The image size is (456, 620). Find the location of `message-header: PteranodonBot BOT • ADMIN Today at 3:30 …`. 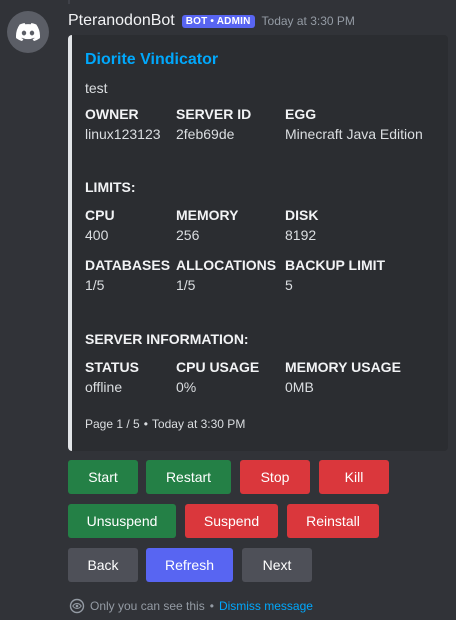

message-header: PteranodonBot BOT • ADMIN Today at 3:30 … is located at coordinates (211, 21).